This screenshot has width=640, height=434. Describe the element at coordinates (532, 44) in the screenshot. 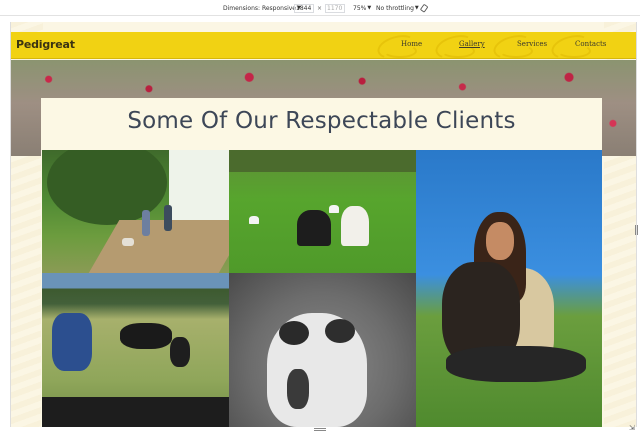

I see `nav-label: Services` at that location.